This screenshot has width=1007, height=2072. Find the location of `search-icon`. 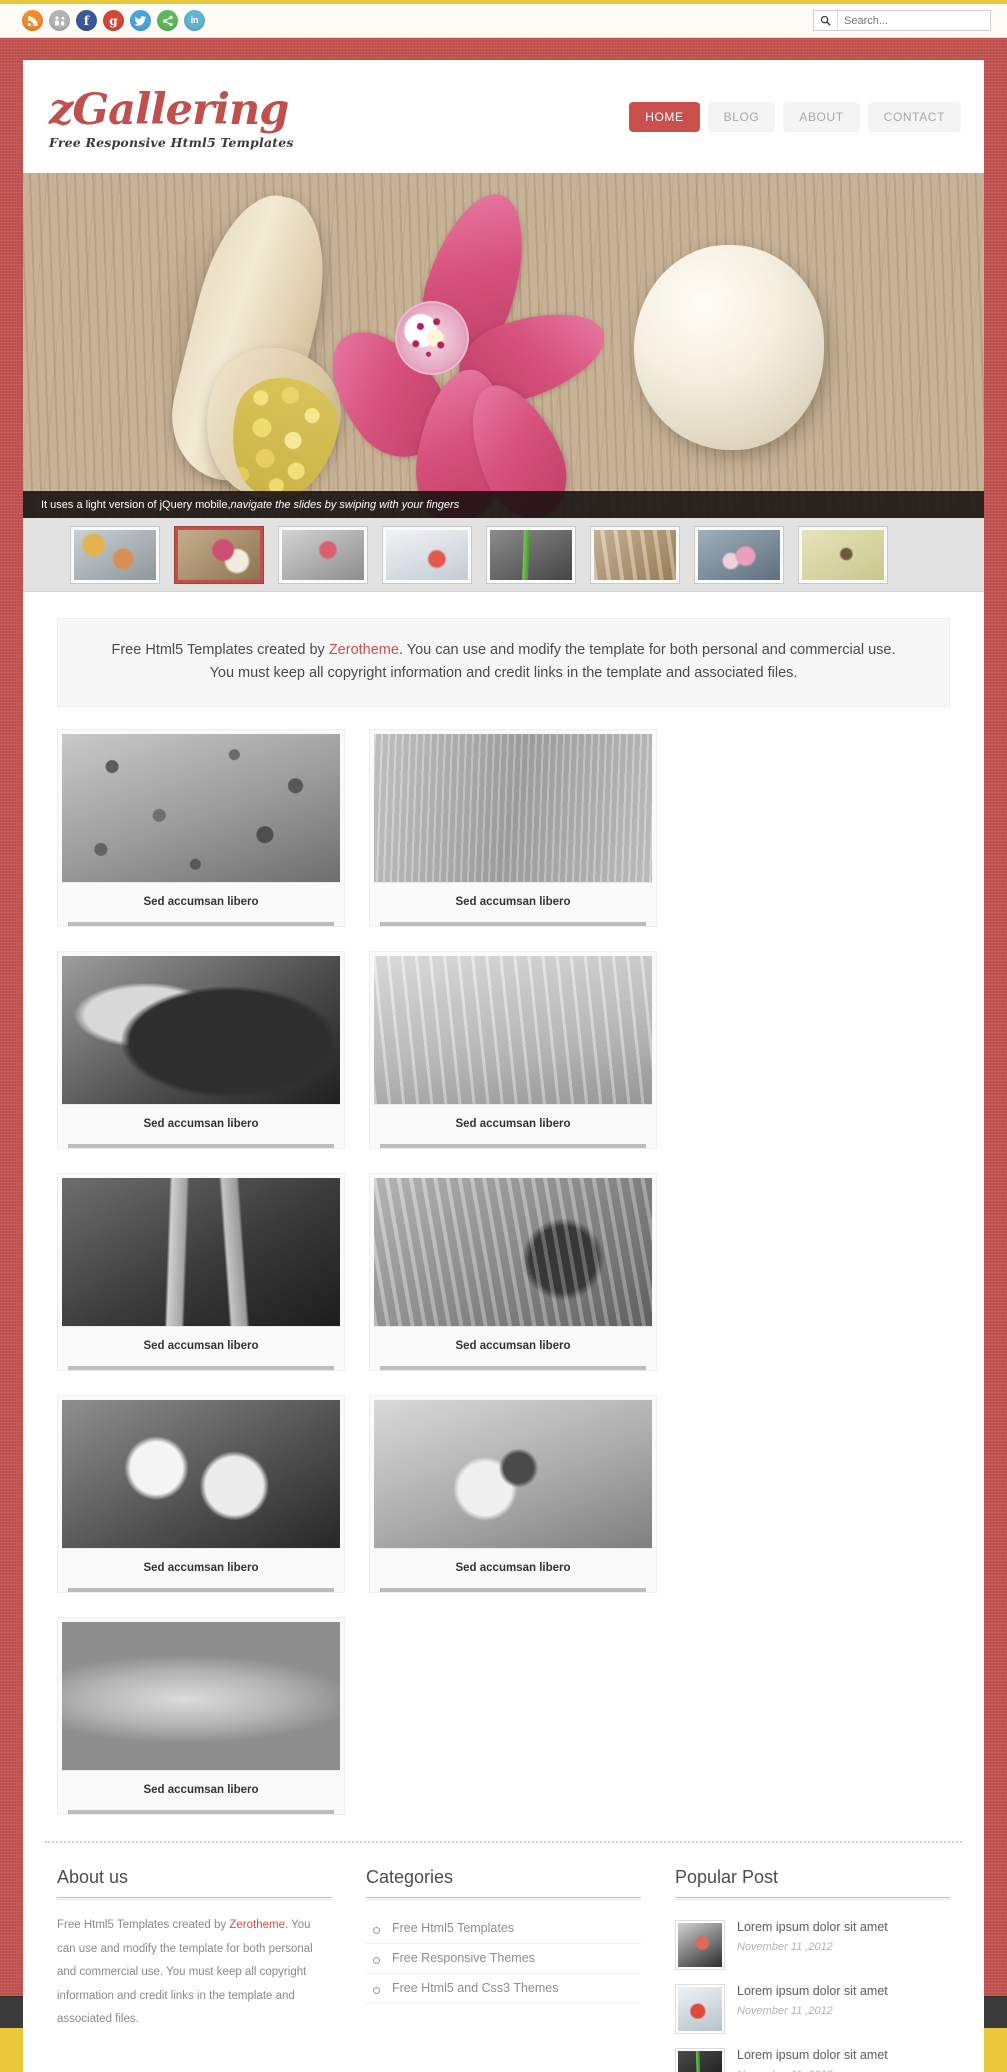

search-icon is located at coordinates (826, 20).